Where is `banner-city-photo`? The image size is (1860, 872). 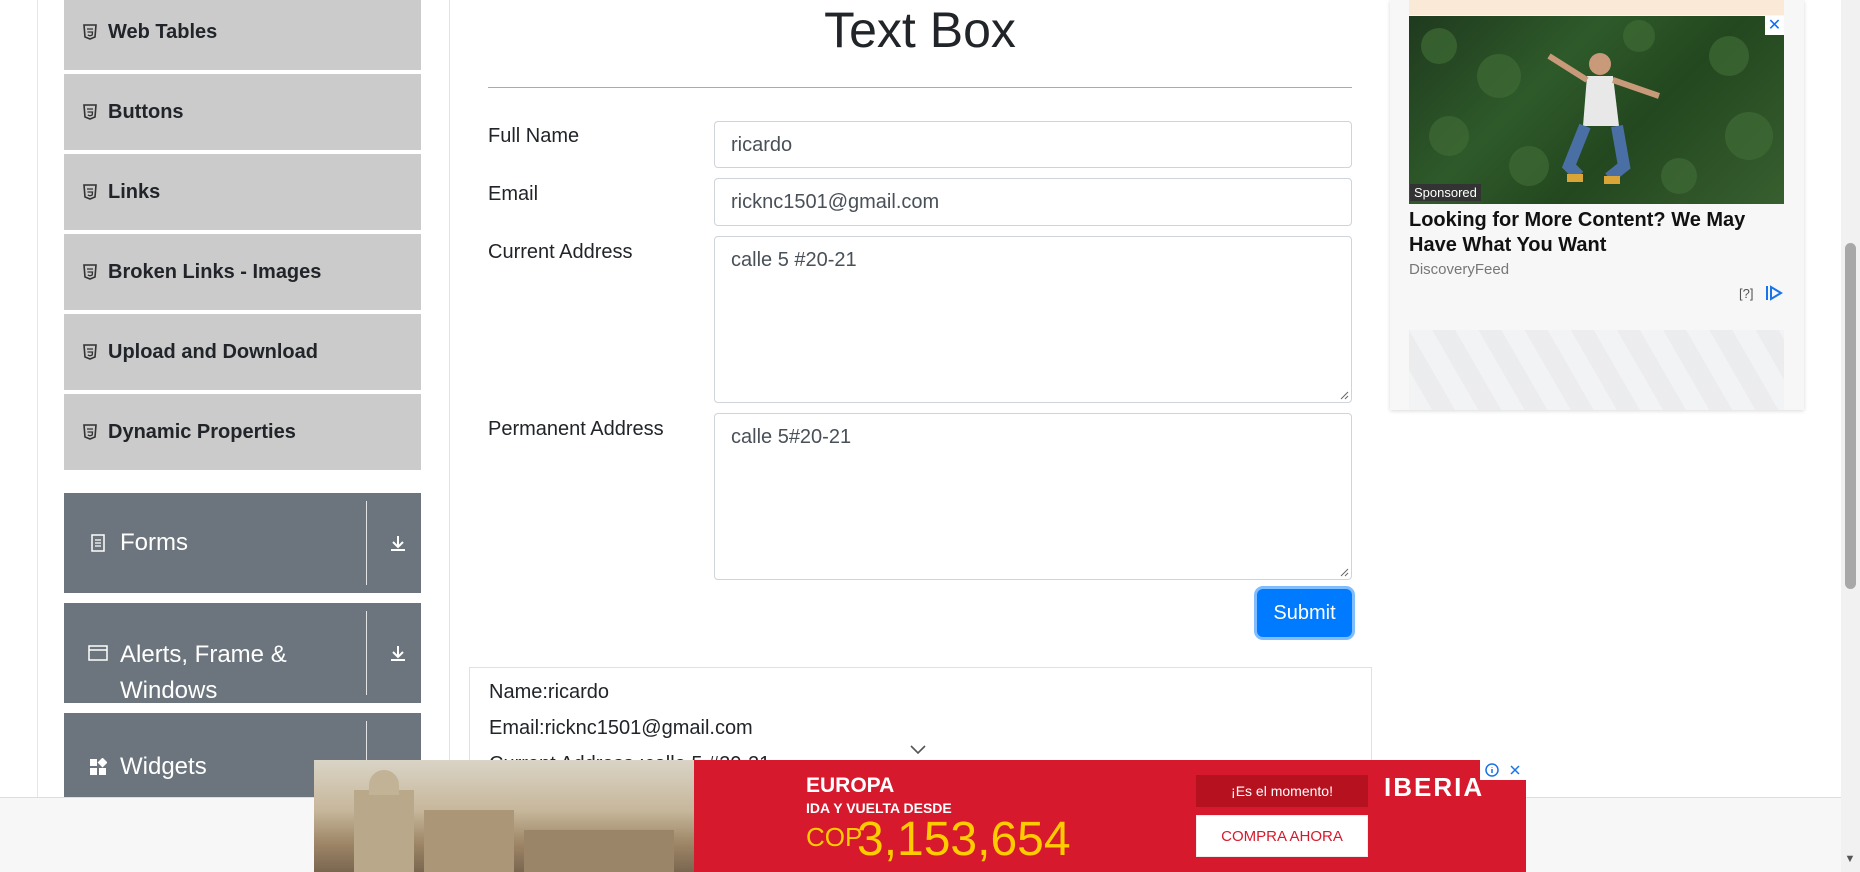 banner-city-photo is located at coordinates (504, 816).